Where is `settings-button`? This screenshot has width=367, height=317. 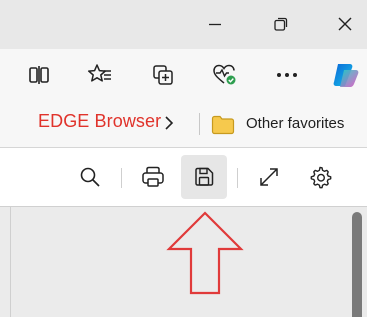
settings-button is located at coordinates (320, 177).